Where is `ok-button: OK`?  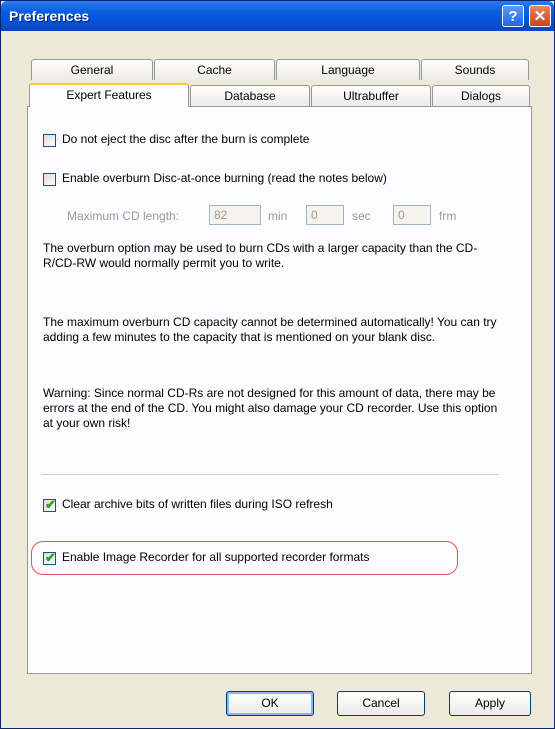 ok-button: OK is located at coordinates (270, 703).